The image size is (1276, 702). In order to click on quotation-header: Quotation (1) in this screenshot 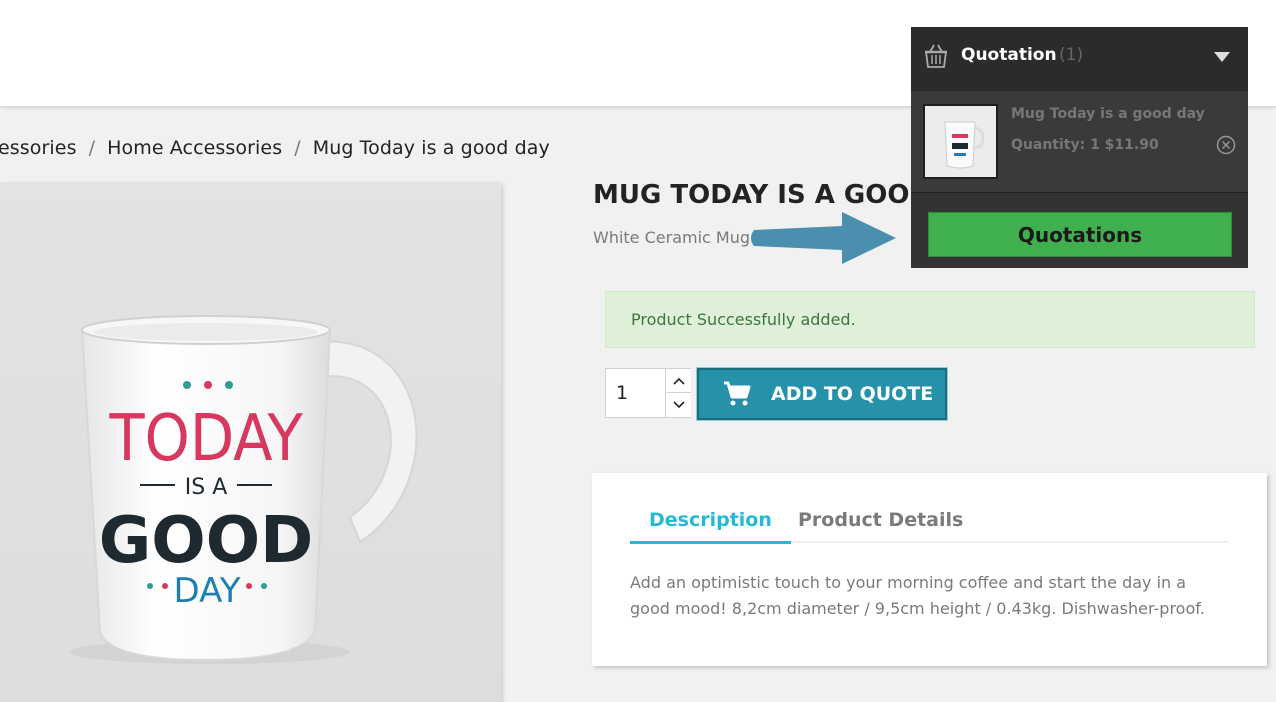, I will do `click(1079, 59)`.